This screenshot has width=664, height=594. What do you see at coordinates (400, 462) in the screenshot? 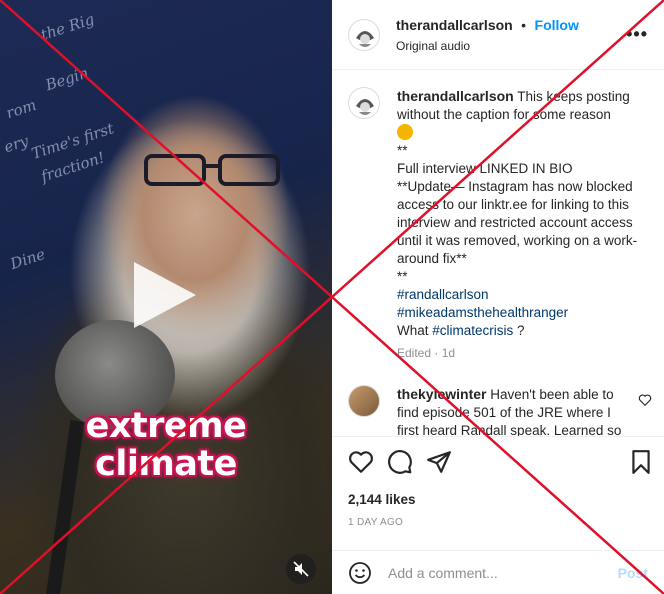
I see `comment-bubble-icon` at bounding box center [400, 462].